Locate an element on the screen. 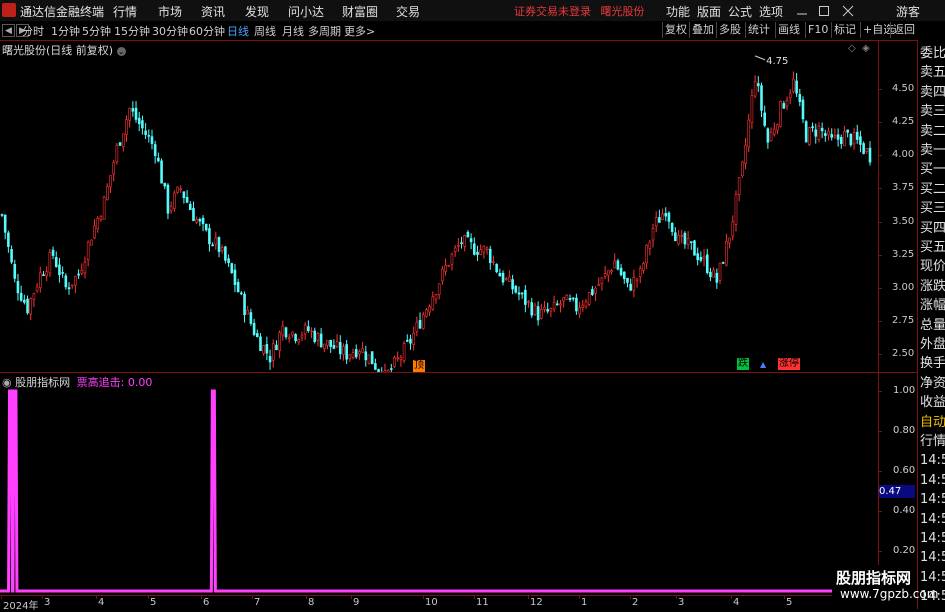 The width and height of the screenshot is (945, 612). side-panel-item: 总量 is located at coordinates (932, 325).